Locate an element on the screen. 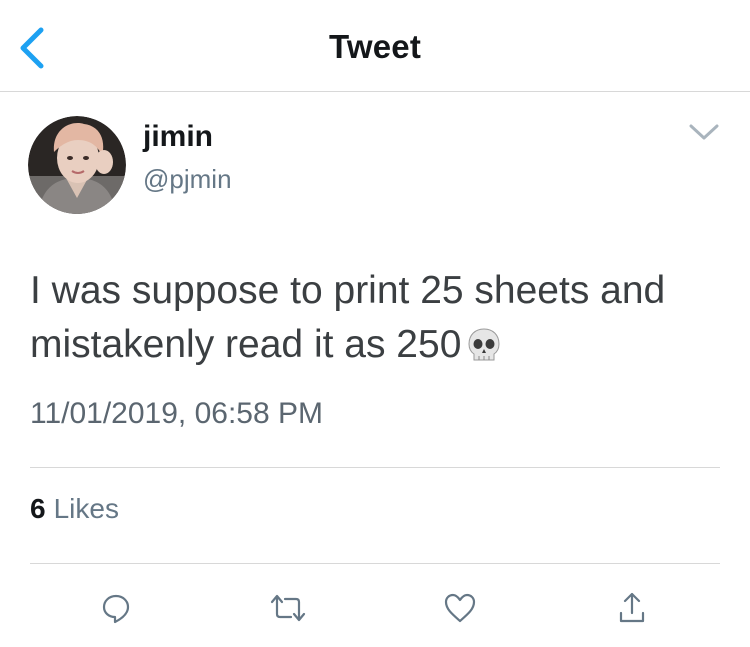 This screenshot has width=750, height=647. likes-stat: 6 Likes is located at coordinates (74, 509).